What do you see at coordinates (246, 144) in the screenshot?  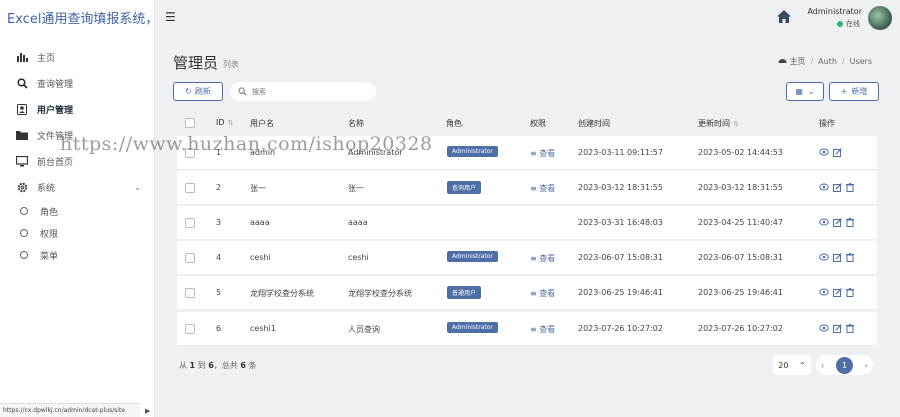 I see `watermark: https://www.huzhan.com/ishop20328` at bounding box center [246, 144].